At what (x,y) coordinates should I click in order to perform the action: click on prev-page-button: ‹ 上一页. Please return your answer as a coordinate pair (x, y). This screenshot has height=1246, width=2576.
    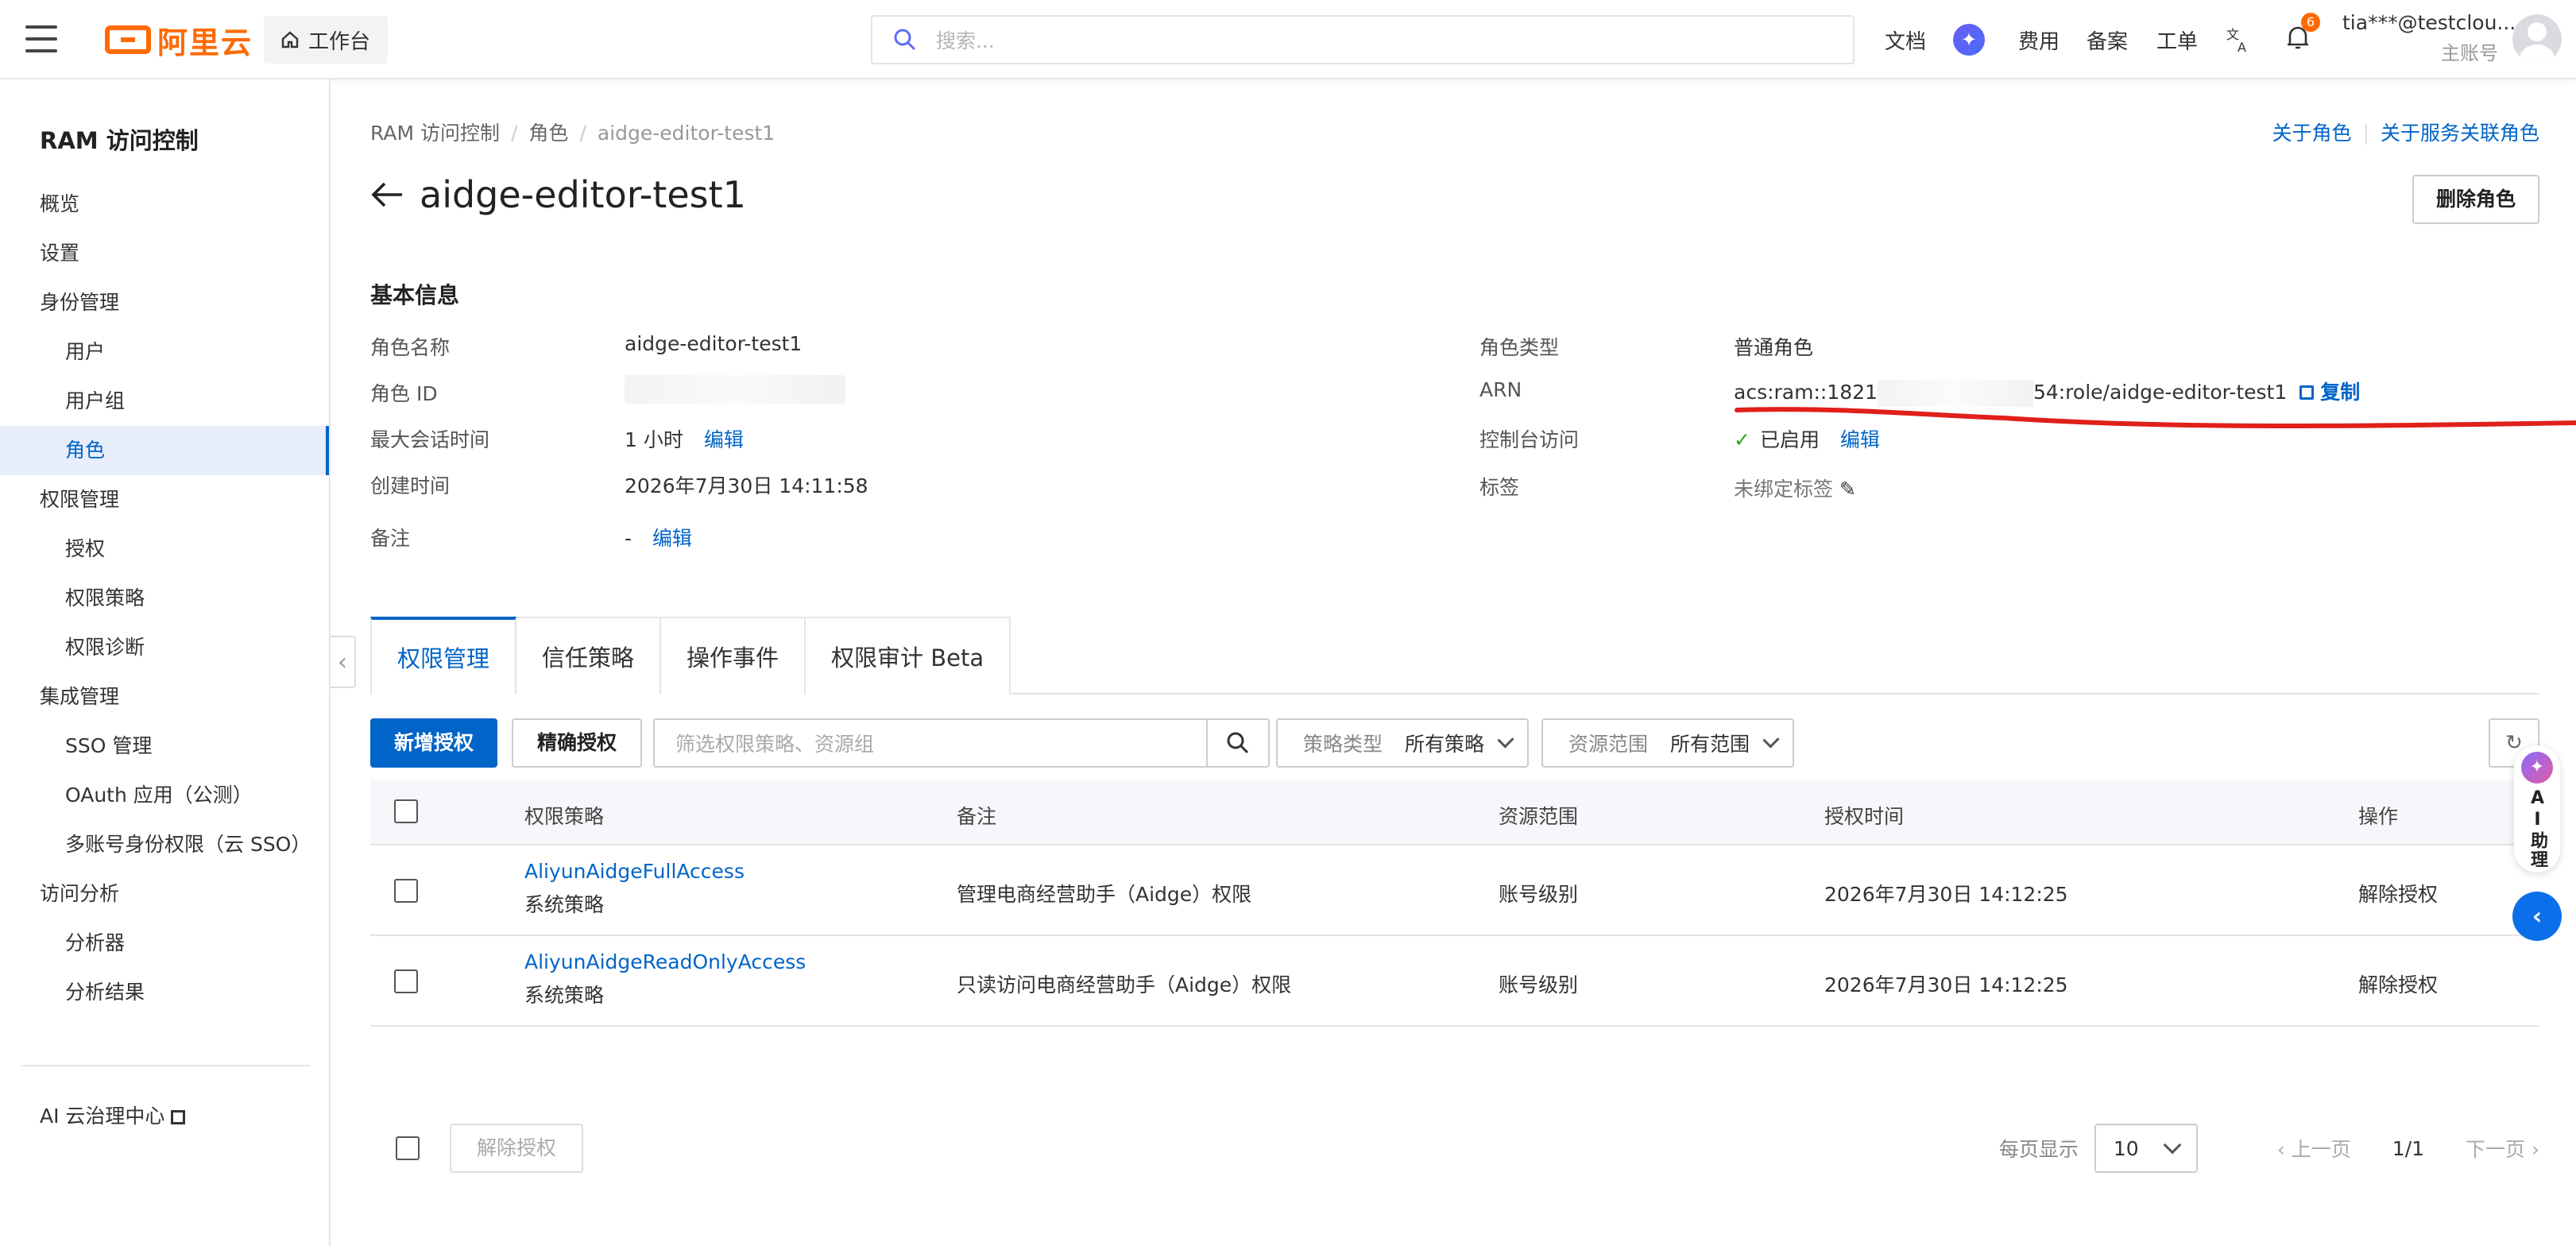
    Looking at the image, I should click on (2314, 1148).